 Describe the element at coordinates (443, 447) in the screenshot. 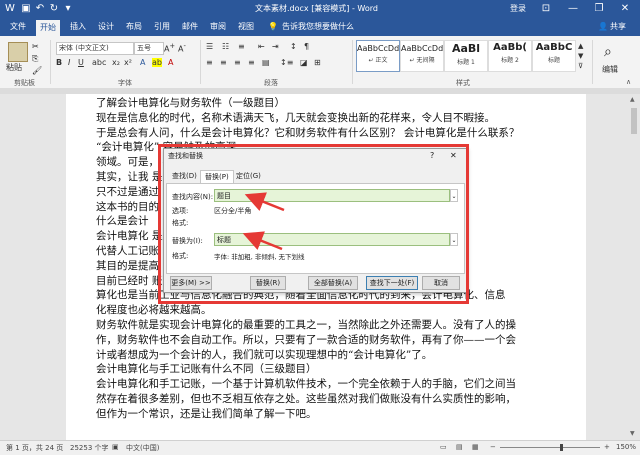

I see `read-mode-icon: ▭` at that location.